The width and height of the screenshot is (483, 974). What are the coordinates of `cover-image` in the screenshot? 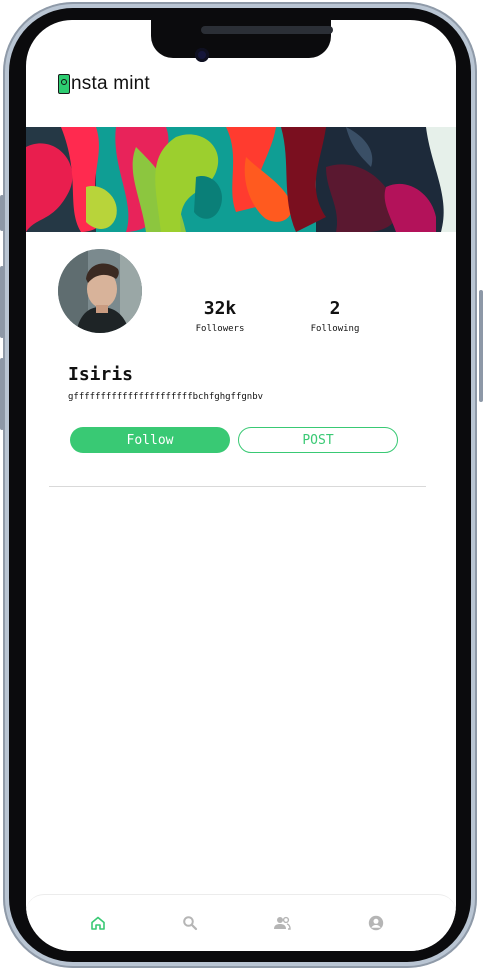 It's located at (241, 179).